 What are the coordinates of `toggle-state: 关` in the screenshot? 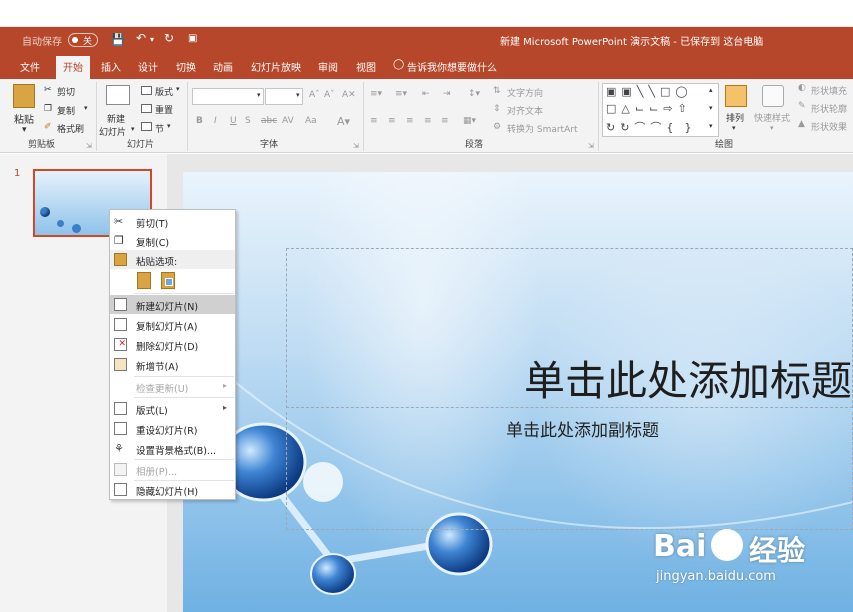 It's located at (88, 42).